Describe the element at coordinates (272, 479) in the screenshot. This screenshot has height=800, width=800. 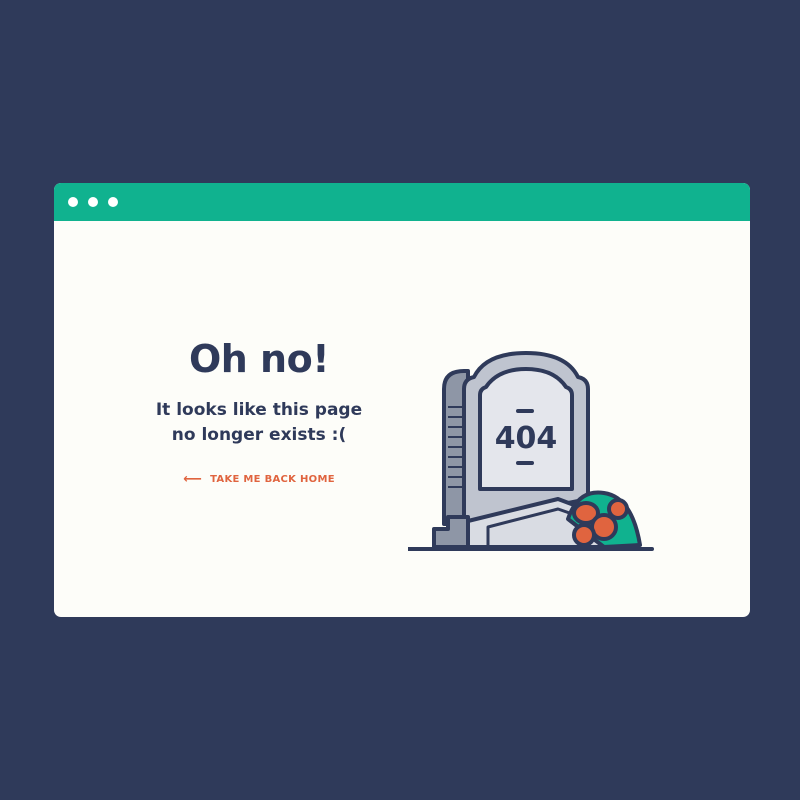
I see `back-home-label: TAKE ME BACK HOME` at that location.